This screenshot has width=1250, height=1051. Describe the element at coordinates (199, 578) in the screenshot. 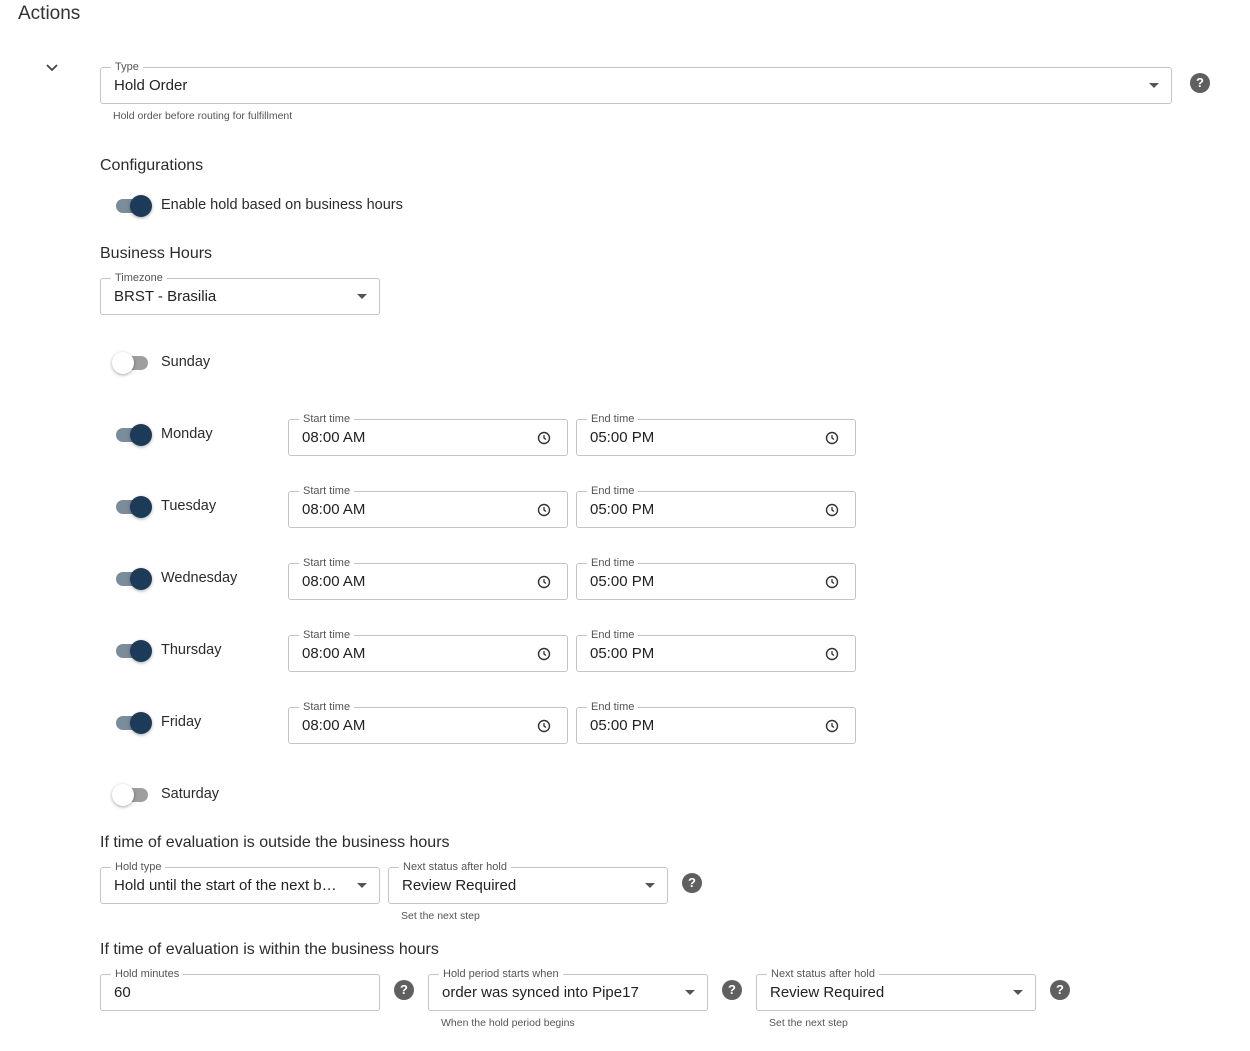

I see `day-label-wednesday: Wednesday` at that location.